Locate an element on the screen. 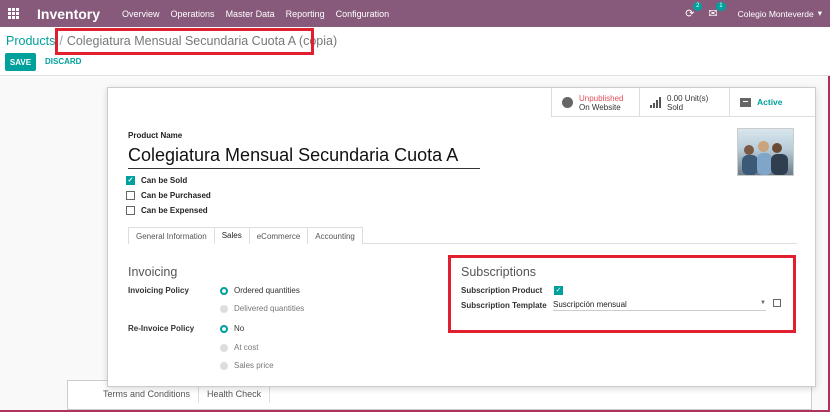 This screenshot has height=412, width=830. chevron-down-icon: ▾ is located at coordinates (819, 13).